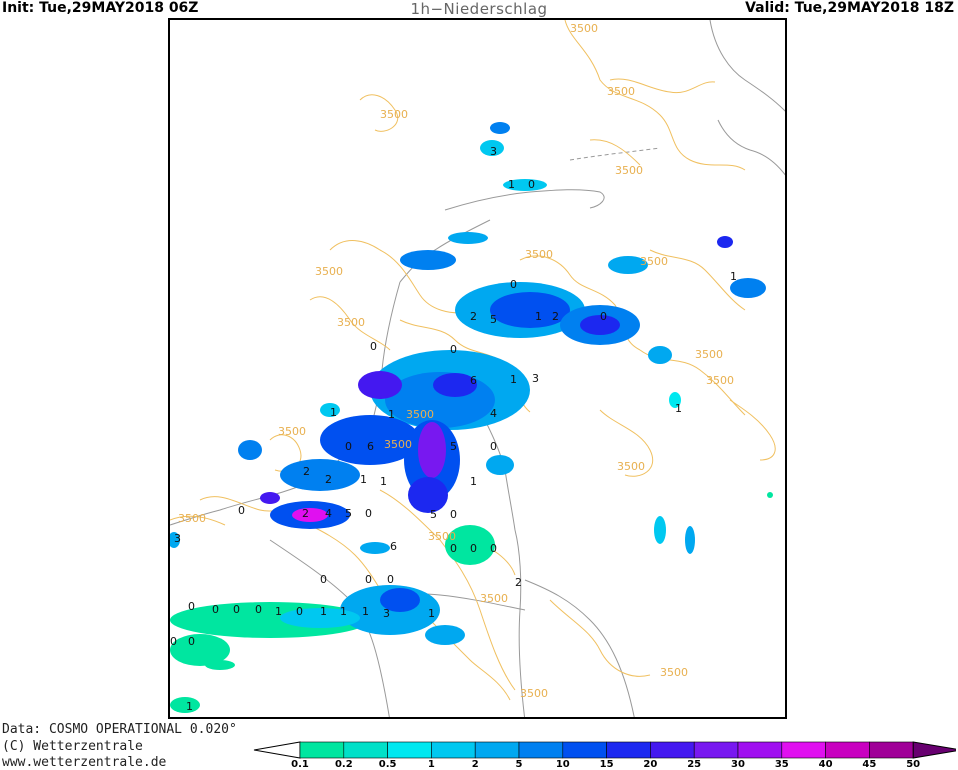 This screenshot has height=770, width=958. Describe the element at coordinates (300, 764) in the screenshot. I see `colorbar-tick-label: 0.1` at that location.